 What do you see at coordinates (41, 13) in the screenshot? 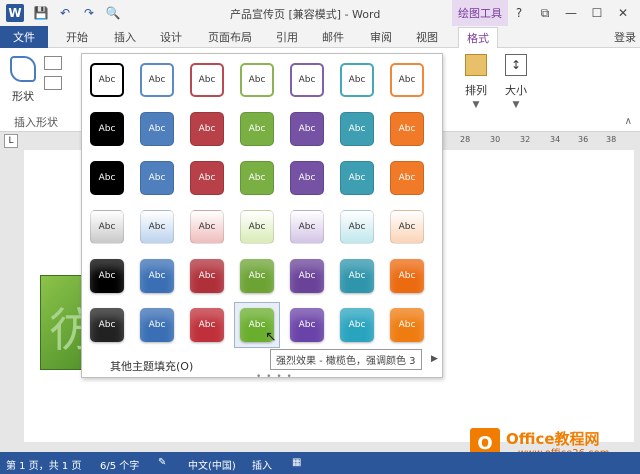
I see `save-icon: 💾` at bounding box center [41, 13].